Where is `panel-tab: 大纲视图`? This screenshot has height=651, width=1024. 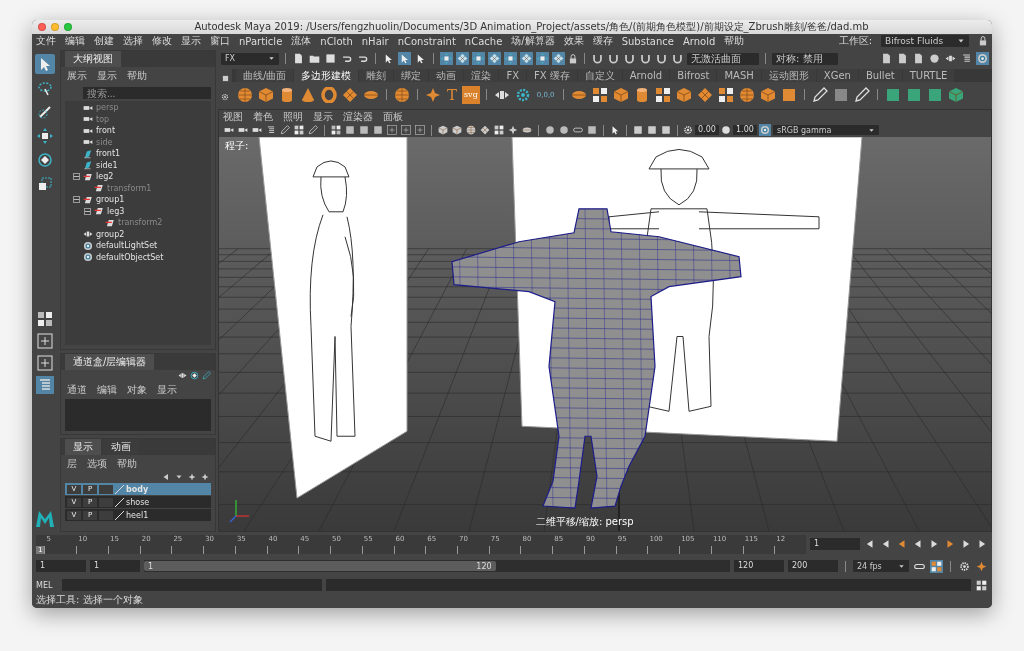
panel-tab: 大纲视图 is located at coordinates (93, 59).